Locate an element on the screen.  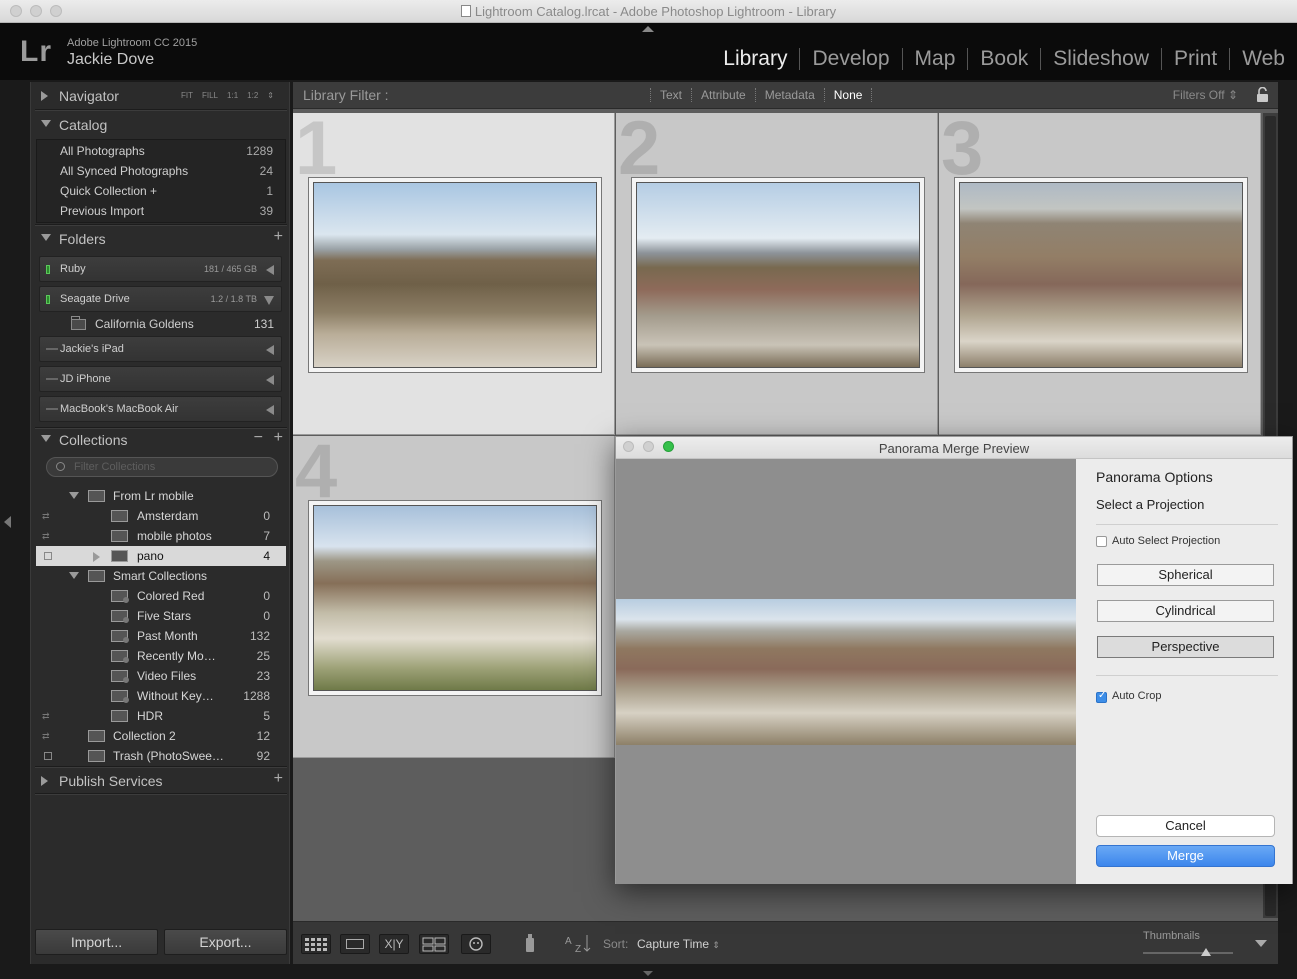
navigator-header: Navigator FIT FILL 1:1 1:2 ⇕ is located at coordinates (161, 96).